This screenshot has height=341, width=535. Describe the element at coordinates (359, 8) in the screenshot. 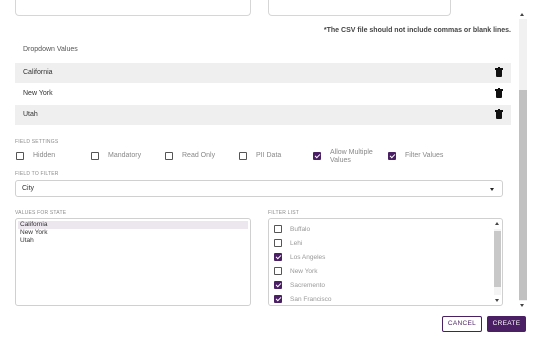

I see `top-right-input` at that location.